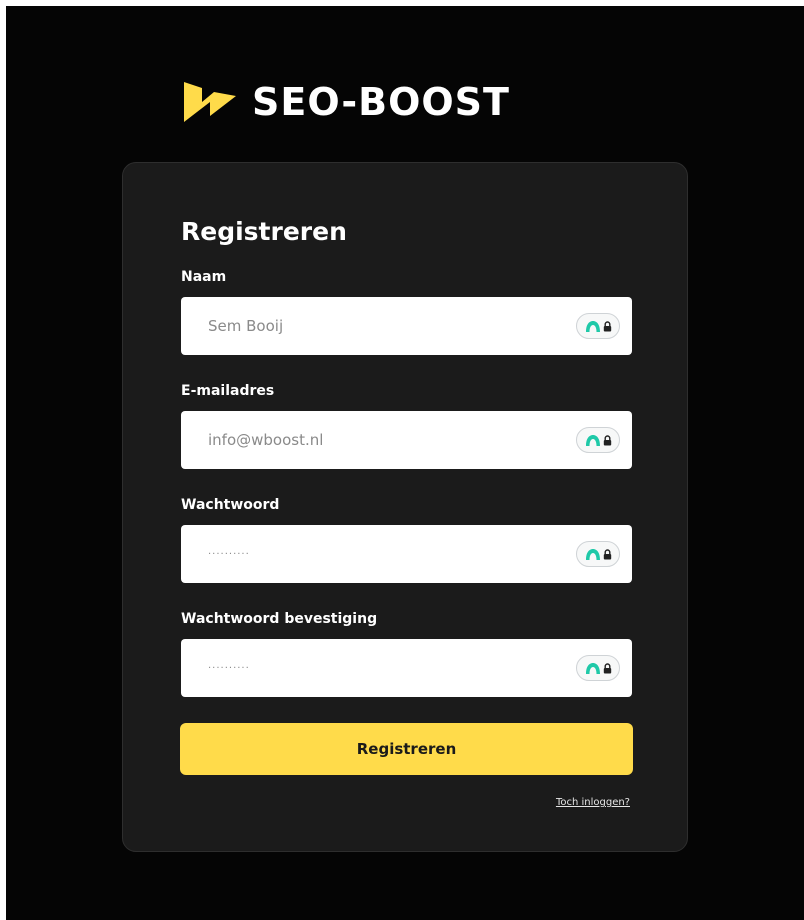 The height and width of the screenshot is (920, 804). Describe the element at coordinates (279, 619) in the screenshot. I see `password-confirm-label: Wachtwoord bevestiging` at that location.